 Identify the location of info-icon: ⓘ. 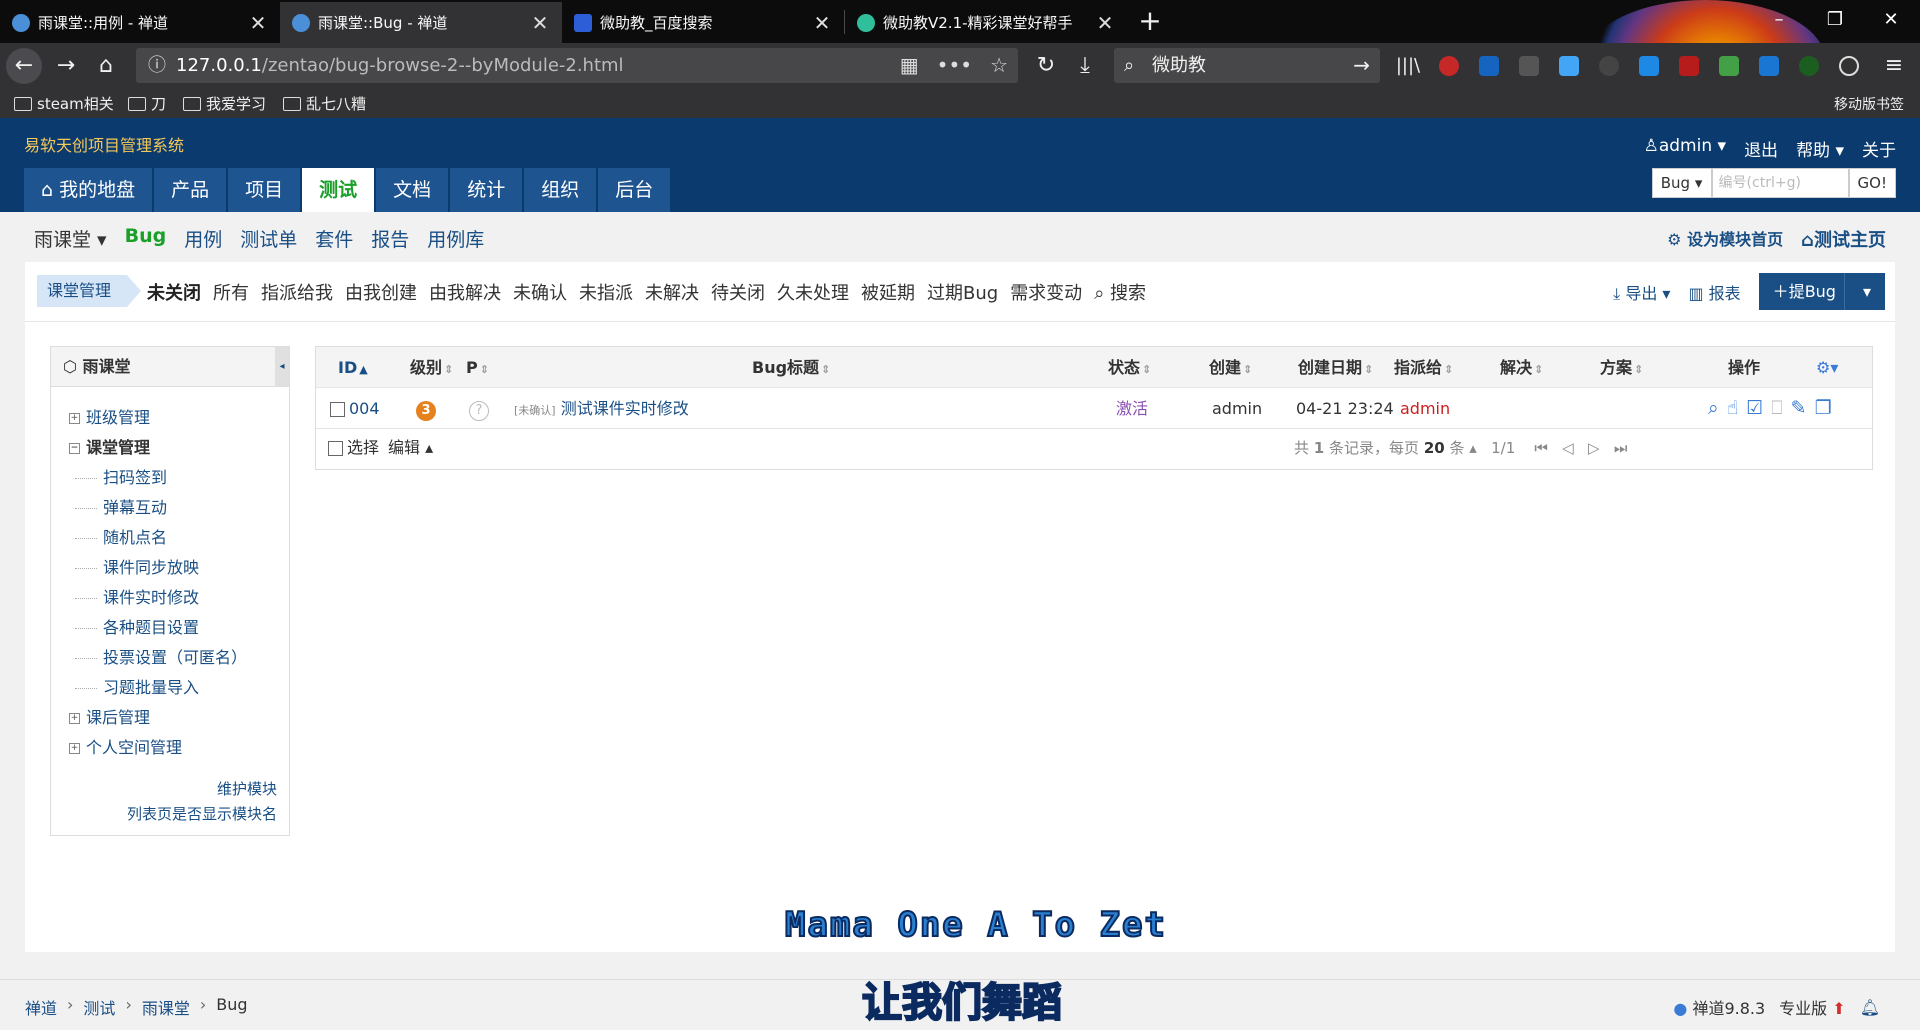
(157, 65).